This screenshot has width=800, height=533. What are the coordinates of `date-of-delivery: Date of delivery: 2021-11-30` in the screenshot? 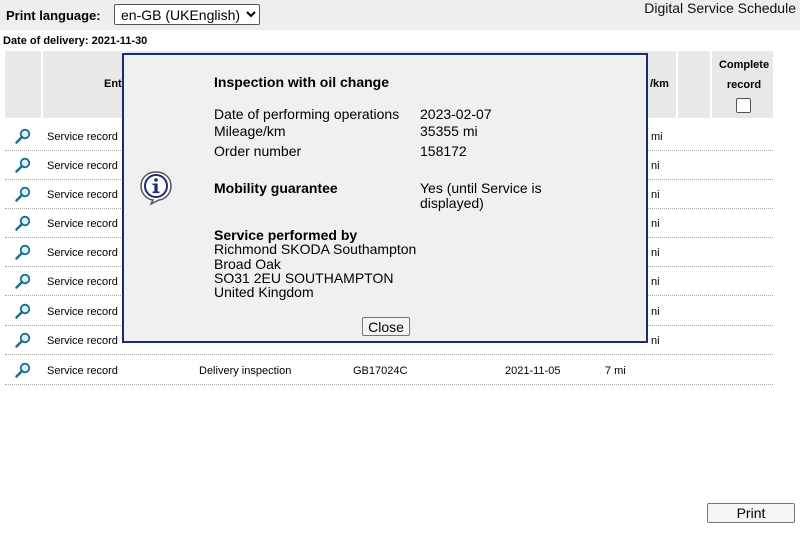 It's located at (75, 41).